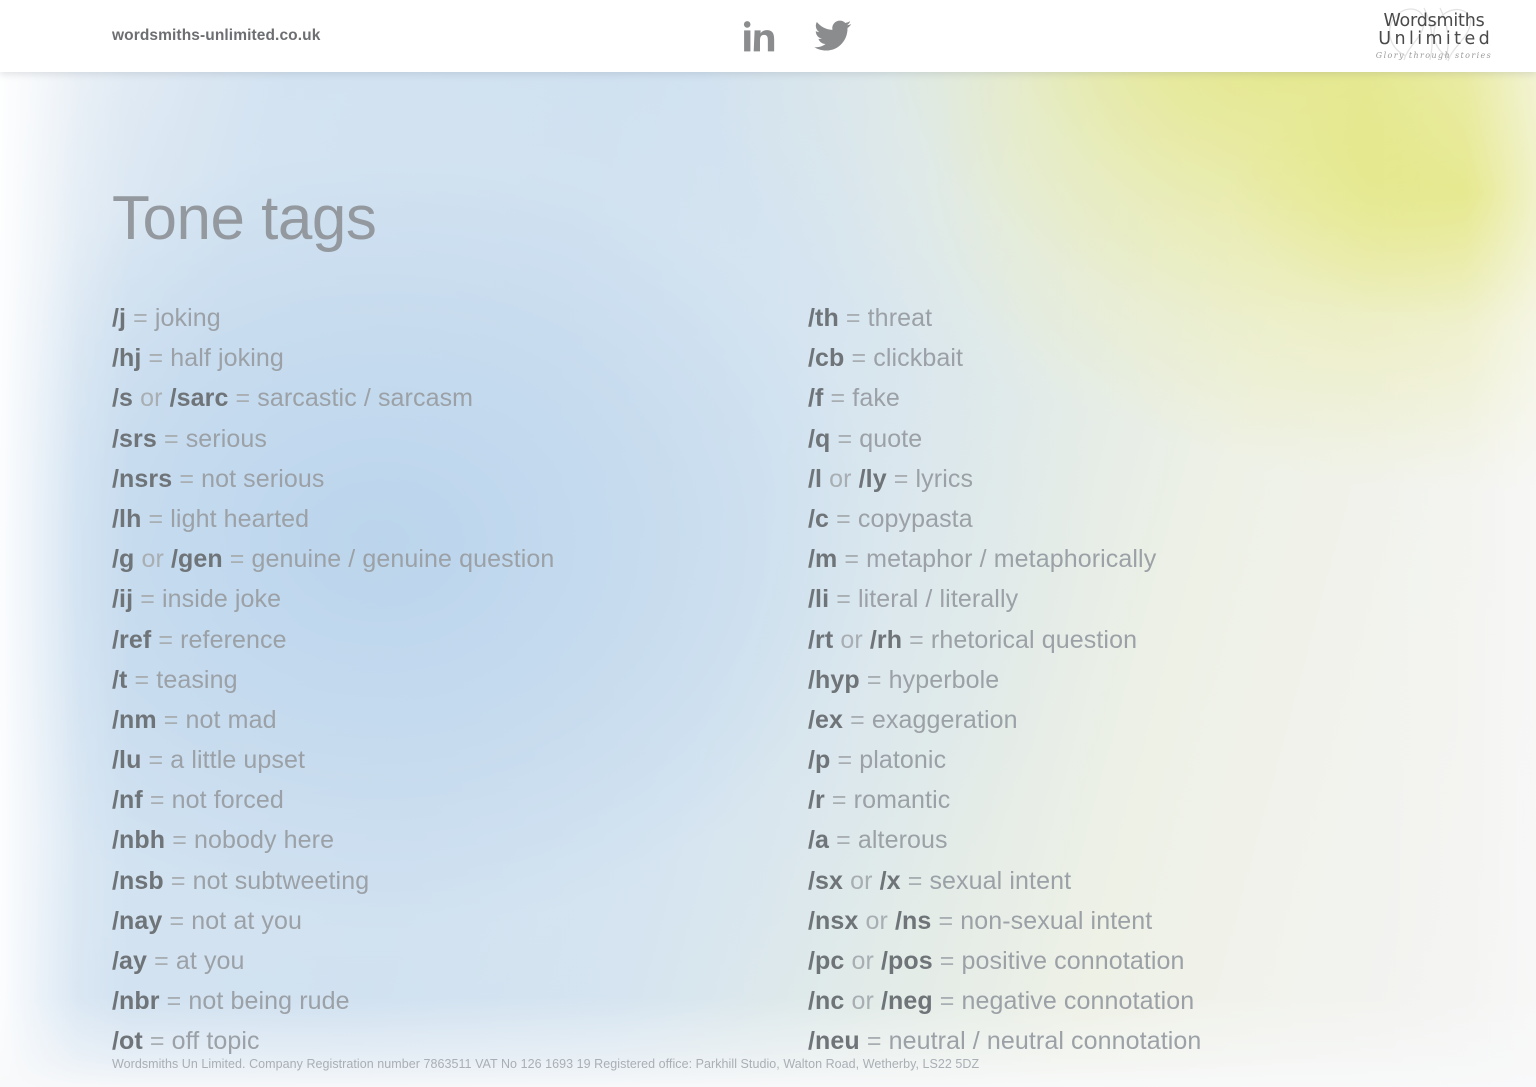  What do you see at coordinates (759, 36) in the screenshot?
I see `linkedin-icon` at bounding box center [759, 36].